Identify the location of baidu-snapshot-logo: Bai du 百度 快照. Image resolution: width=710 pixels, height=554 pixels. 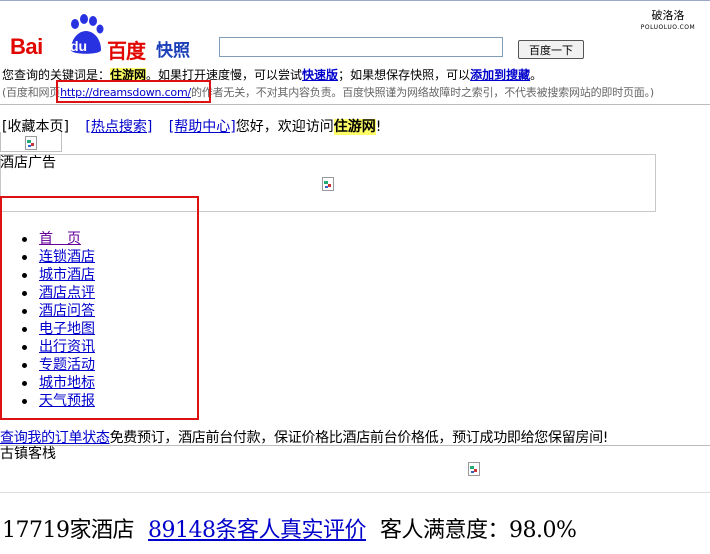
(105, 38).